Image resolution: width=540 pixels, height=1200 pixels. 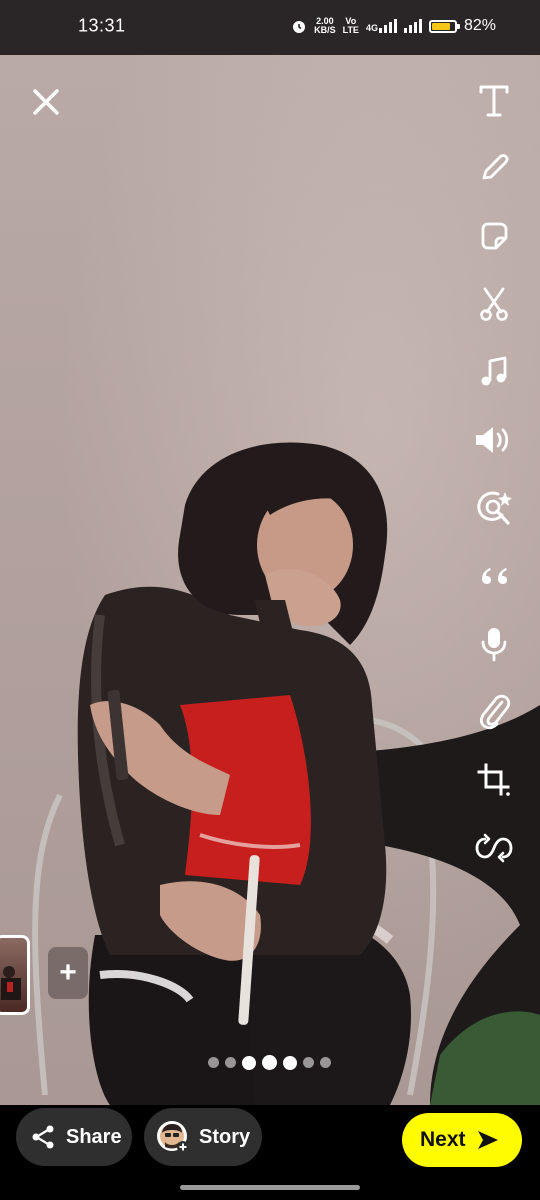 I want to click on status-time: 13:31, so click(x=102, y=25).